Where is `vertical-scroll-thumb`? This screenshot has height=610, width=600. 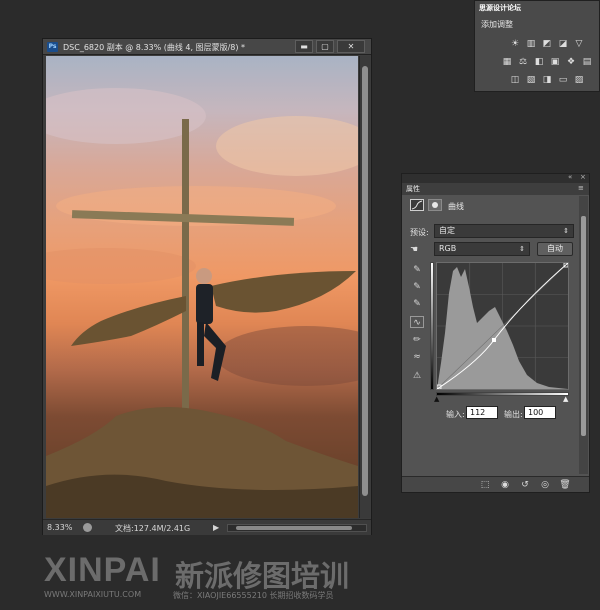 vertical-scroll-thumb is located at coordinates (365, 281).